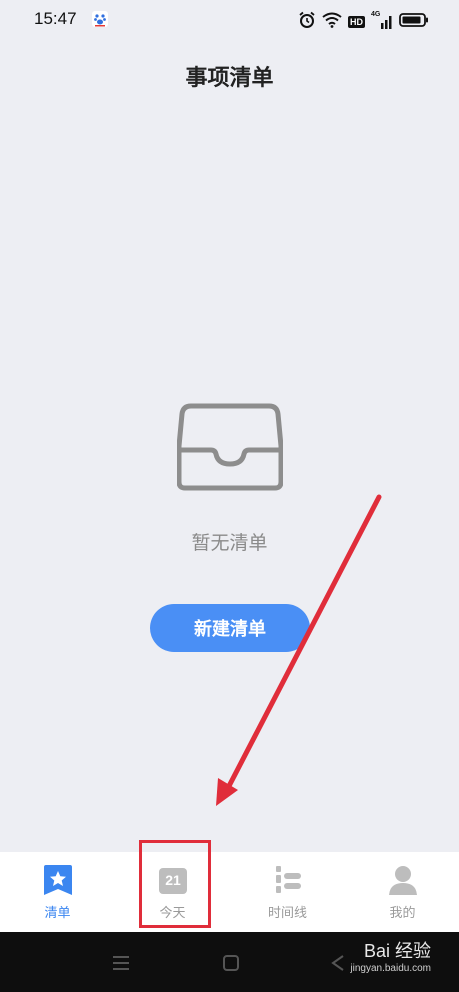  What do you see at coordinates (403, 882) in the screenshot?
I see `user-icon` at bounding box center [403, 882].